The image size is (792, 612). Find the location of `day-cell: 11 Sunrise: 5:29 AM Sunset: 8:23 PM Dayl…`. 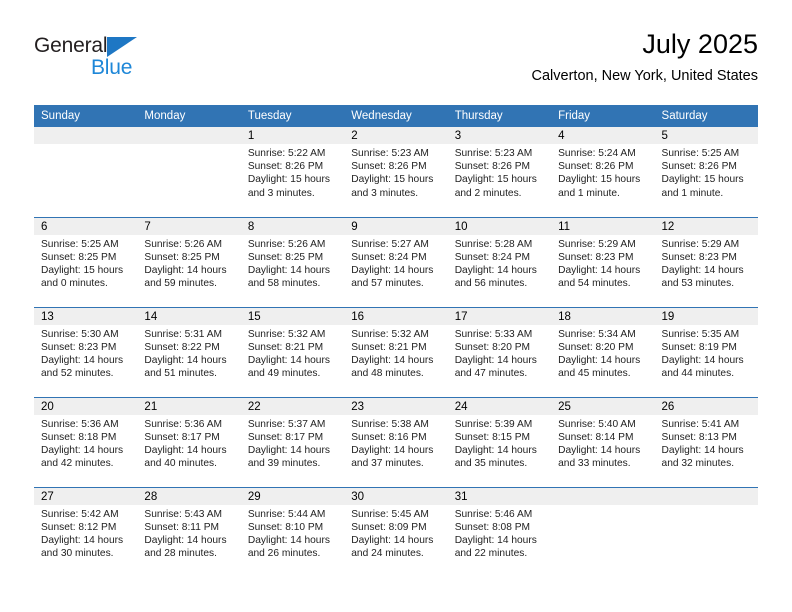

day-cell: 11 Sunrise: 5:29 AM Sunset: 8:23 PM Dayl… is located at coordinates (603, 261).